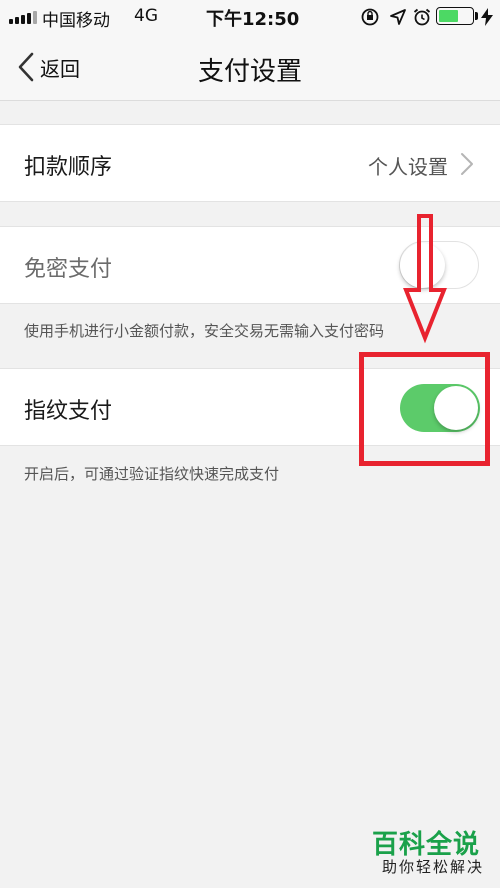 This screenshot has width=500, height=888. I want to click on nav-bar: 返回 支付设置, so click(250, 67).